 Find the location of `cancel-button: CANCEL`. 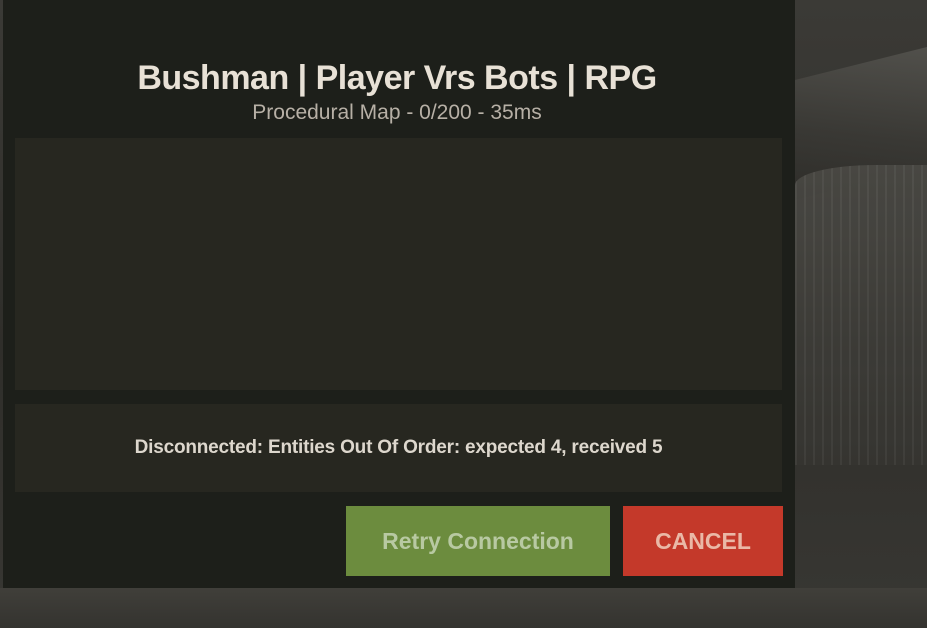

cancel-button: CANCEL is located at coordinates (703, 541).